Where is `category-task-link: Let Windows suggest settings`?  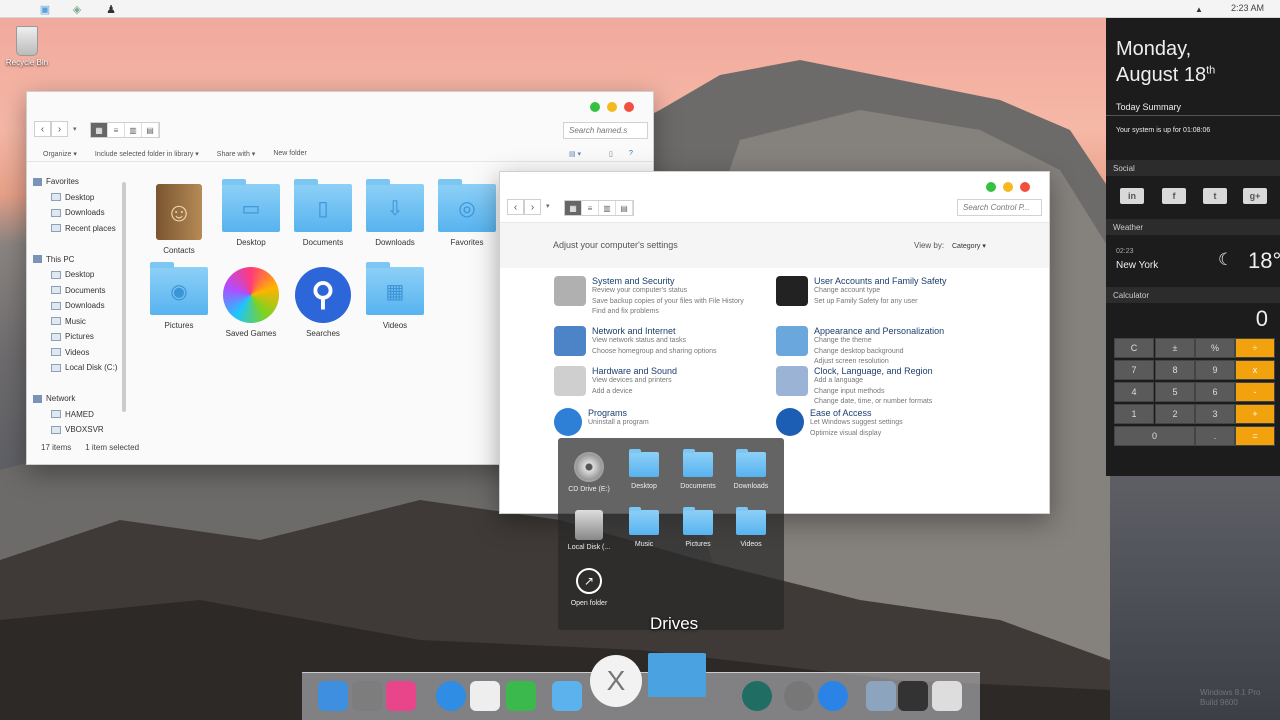 category-task-link: Let Windows suggest settings is located at coordinates (856, 423).